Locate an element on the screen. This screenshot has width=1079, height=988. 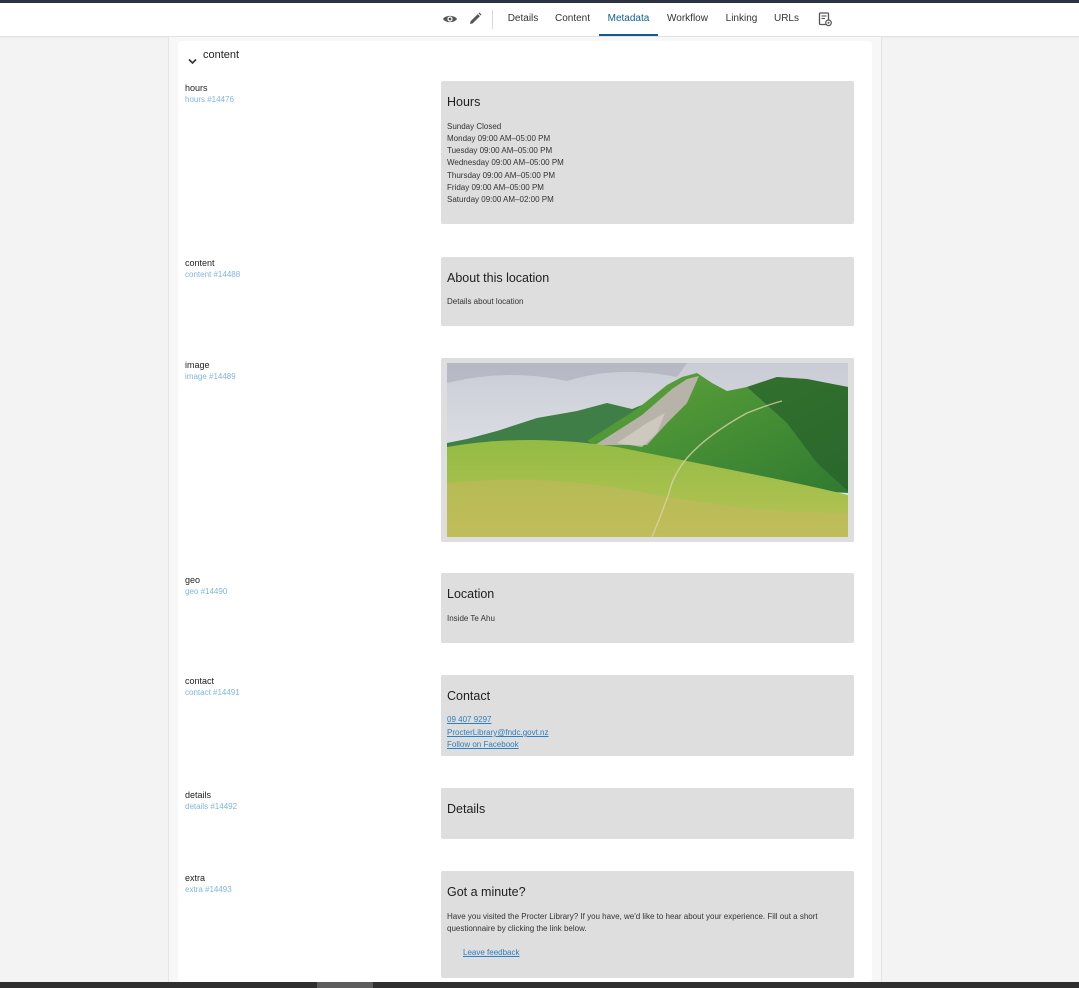
phone-link: 09 407 9297 is located at coordinates (469, 719).